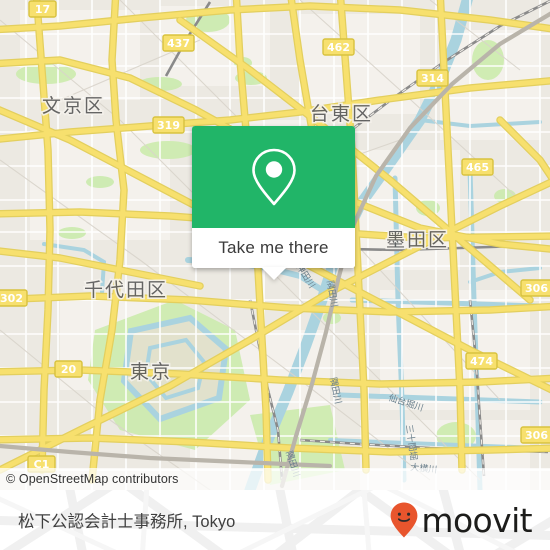  What do you see at coordinates (126, 290) in the screenshot?
I see `svg-text: 千代田区` at bounding box center [126, 290].